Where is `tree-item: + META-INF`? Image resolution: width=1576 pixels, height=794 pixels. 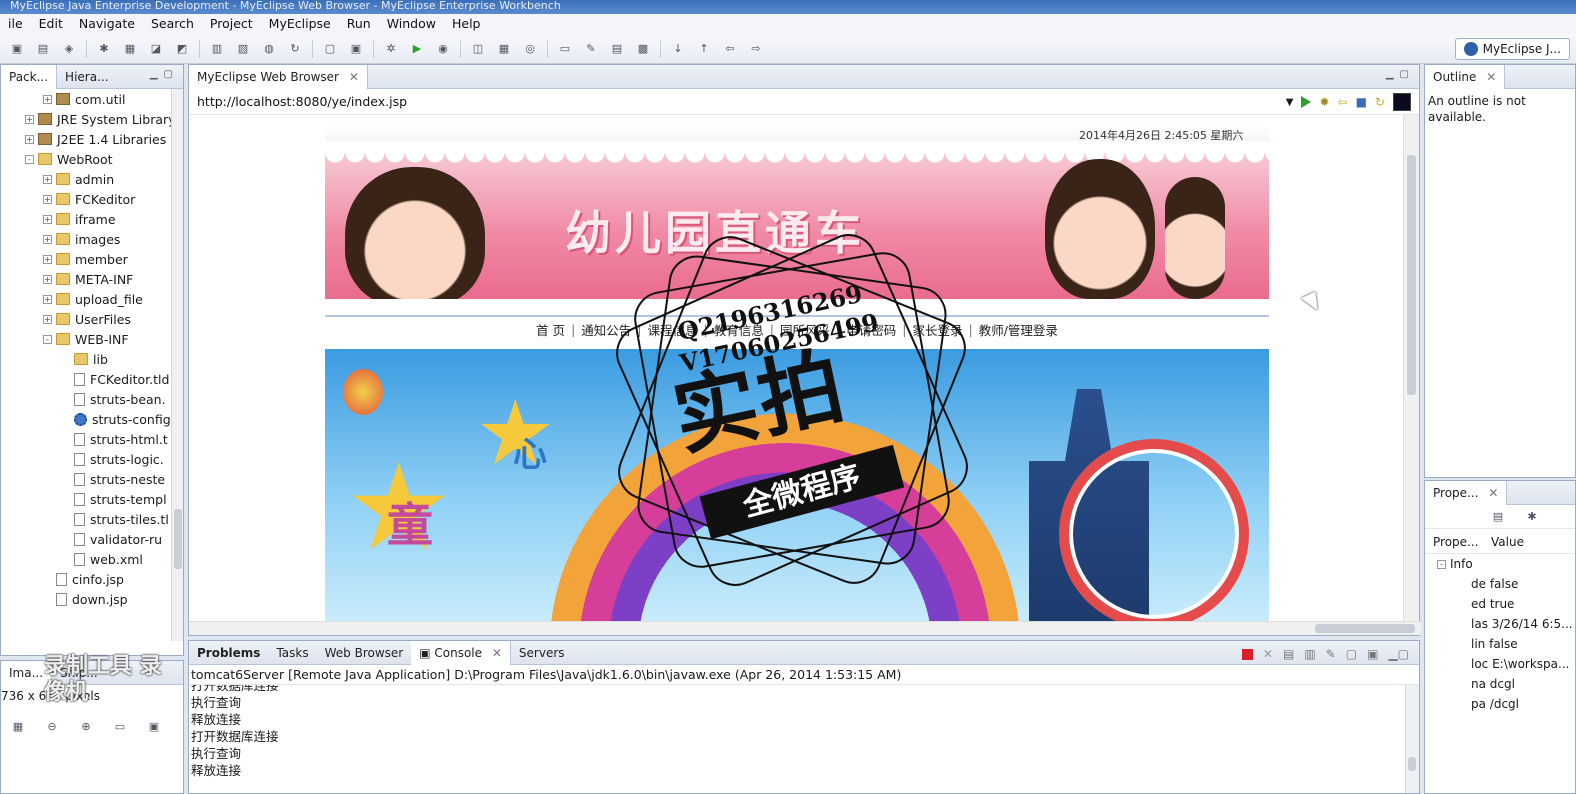 tree-item: + META-INF is located at coordinates (92, 279).